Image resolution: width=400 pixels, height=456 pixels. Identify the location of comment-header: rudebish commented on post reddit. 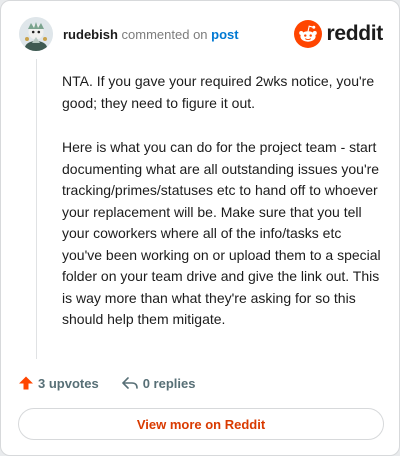
(201, 34).